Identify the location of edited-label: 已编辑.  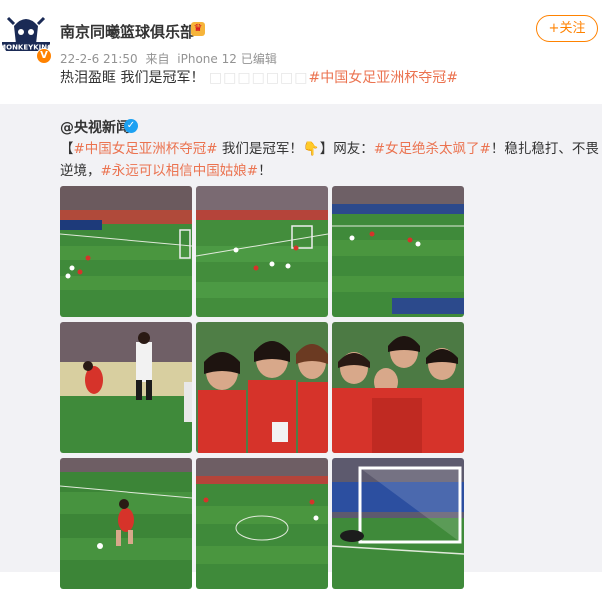
(259, 59).